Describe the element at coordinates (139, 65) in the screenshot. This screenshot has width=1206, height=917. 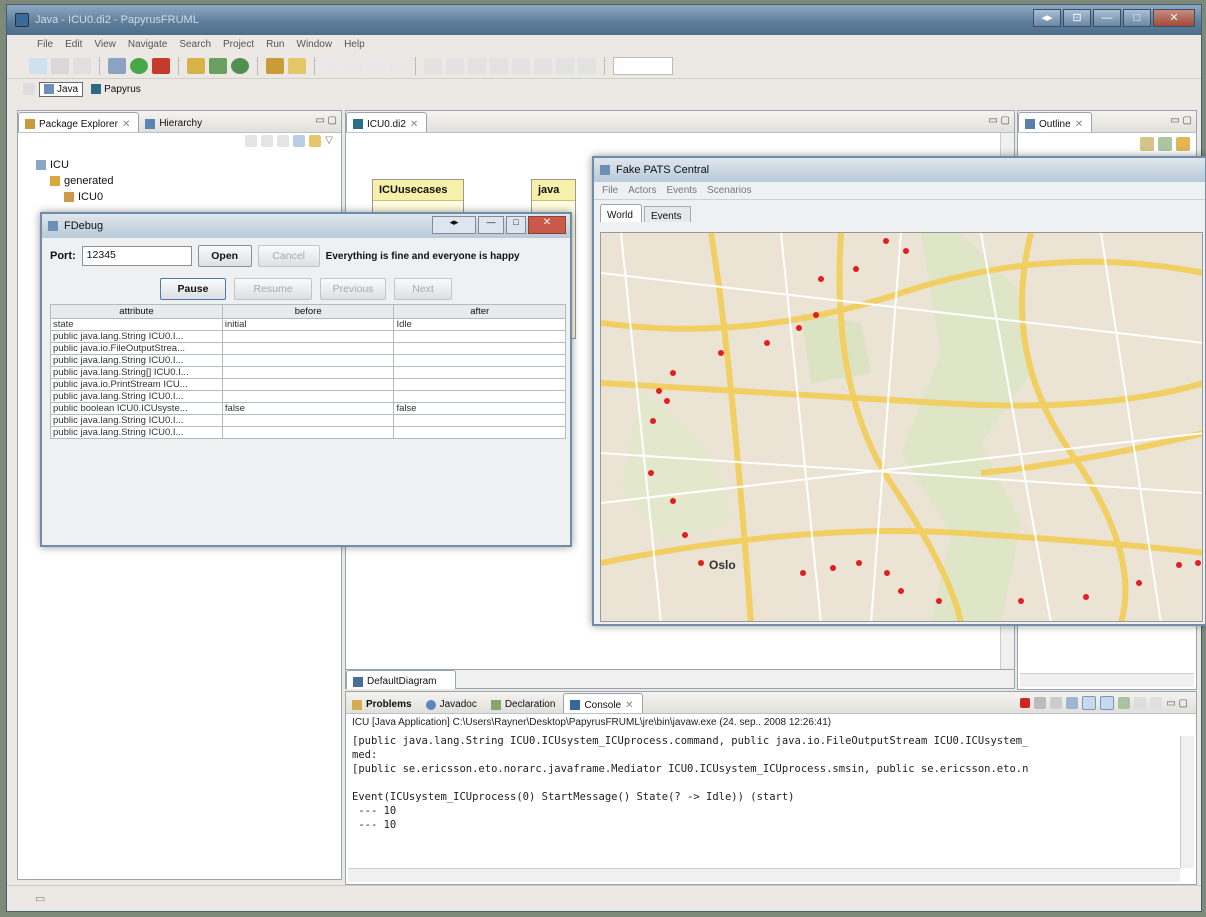
I see `run-icon` at that location.